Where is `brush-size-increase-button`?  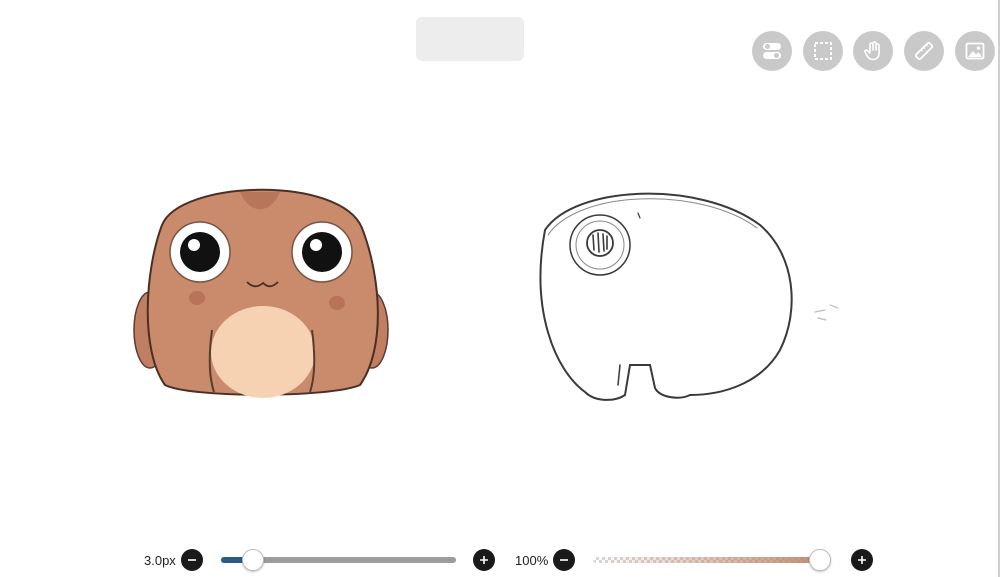
brush-size-increase-button is located at coordinates (484, 560).